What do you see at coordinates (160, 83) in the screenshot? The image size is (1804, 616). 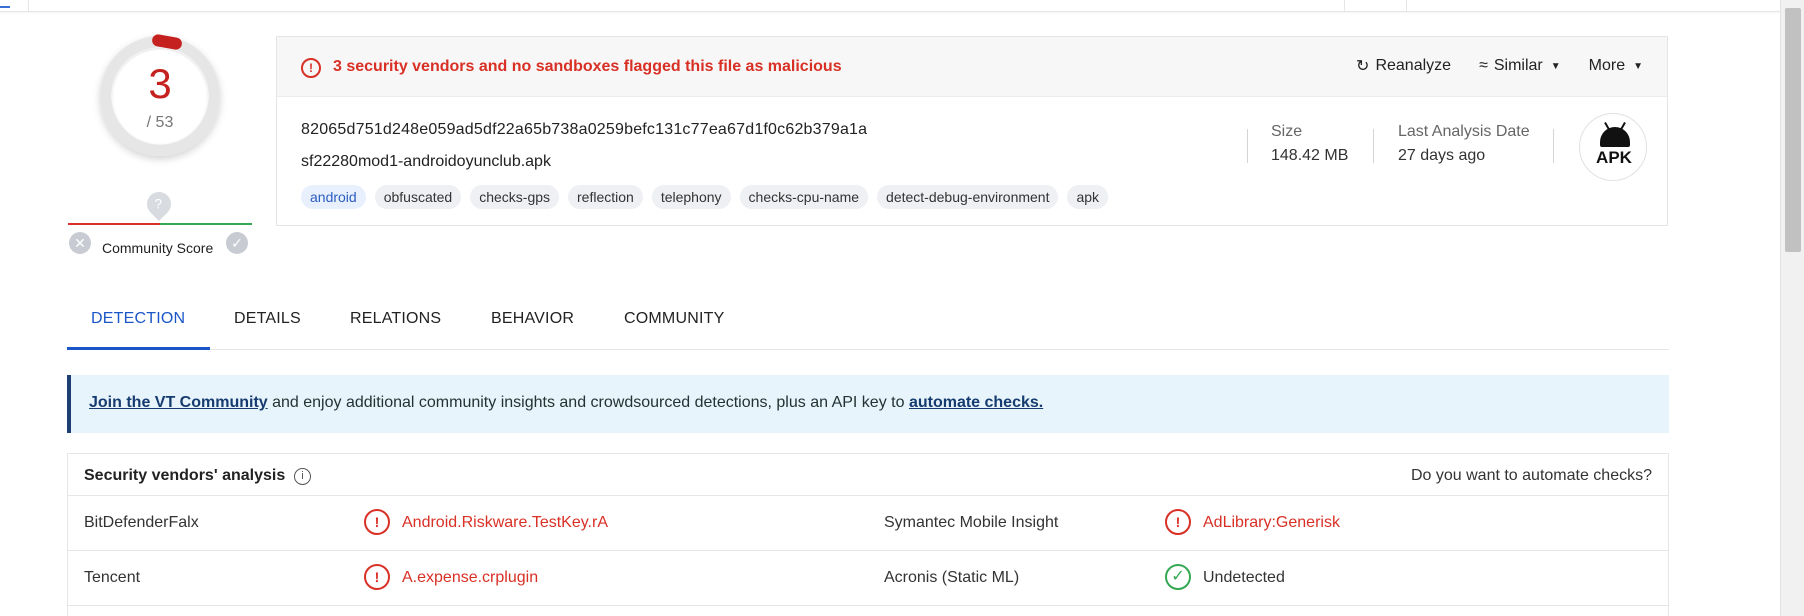 I see `detection-score-value: 3` at bounding box center [160, 83].